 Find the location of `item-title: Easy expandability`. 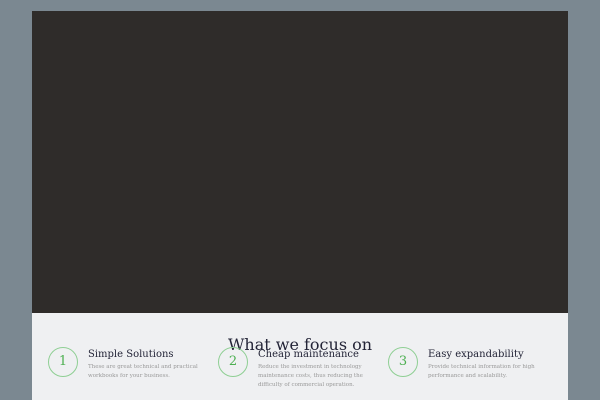

item-title: Easy expandability is located at coordinates (476, 354).